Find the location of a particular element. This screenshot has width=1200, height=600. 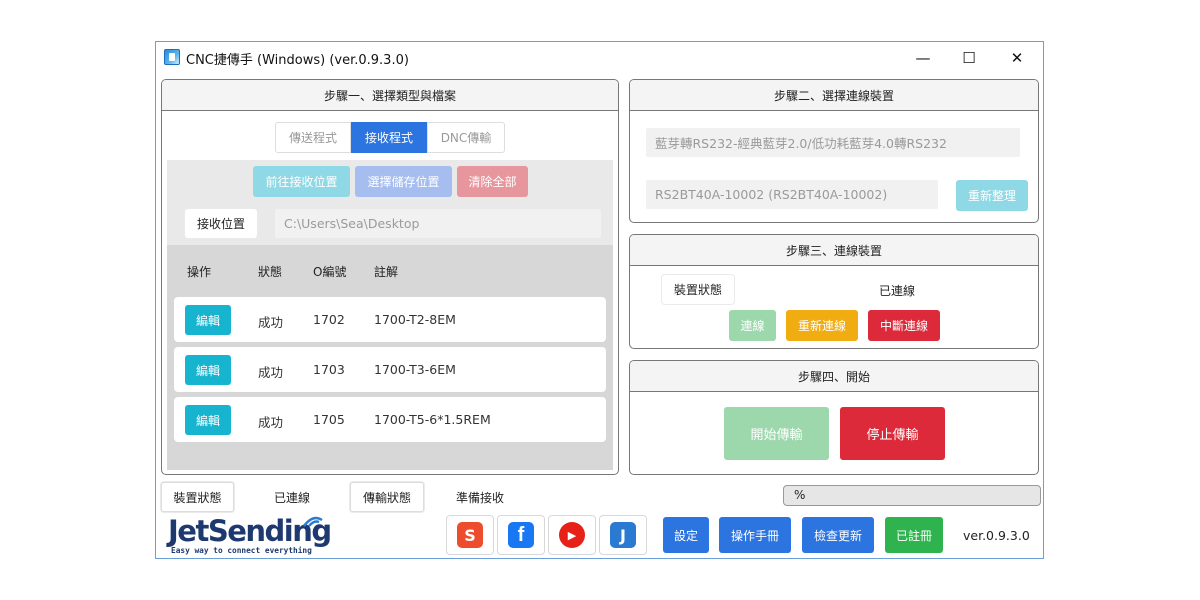

table-row: 編輯 成功 1702 1700-T2-8EM is located at coordinates (390, 319).